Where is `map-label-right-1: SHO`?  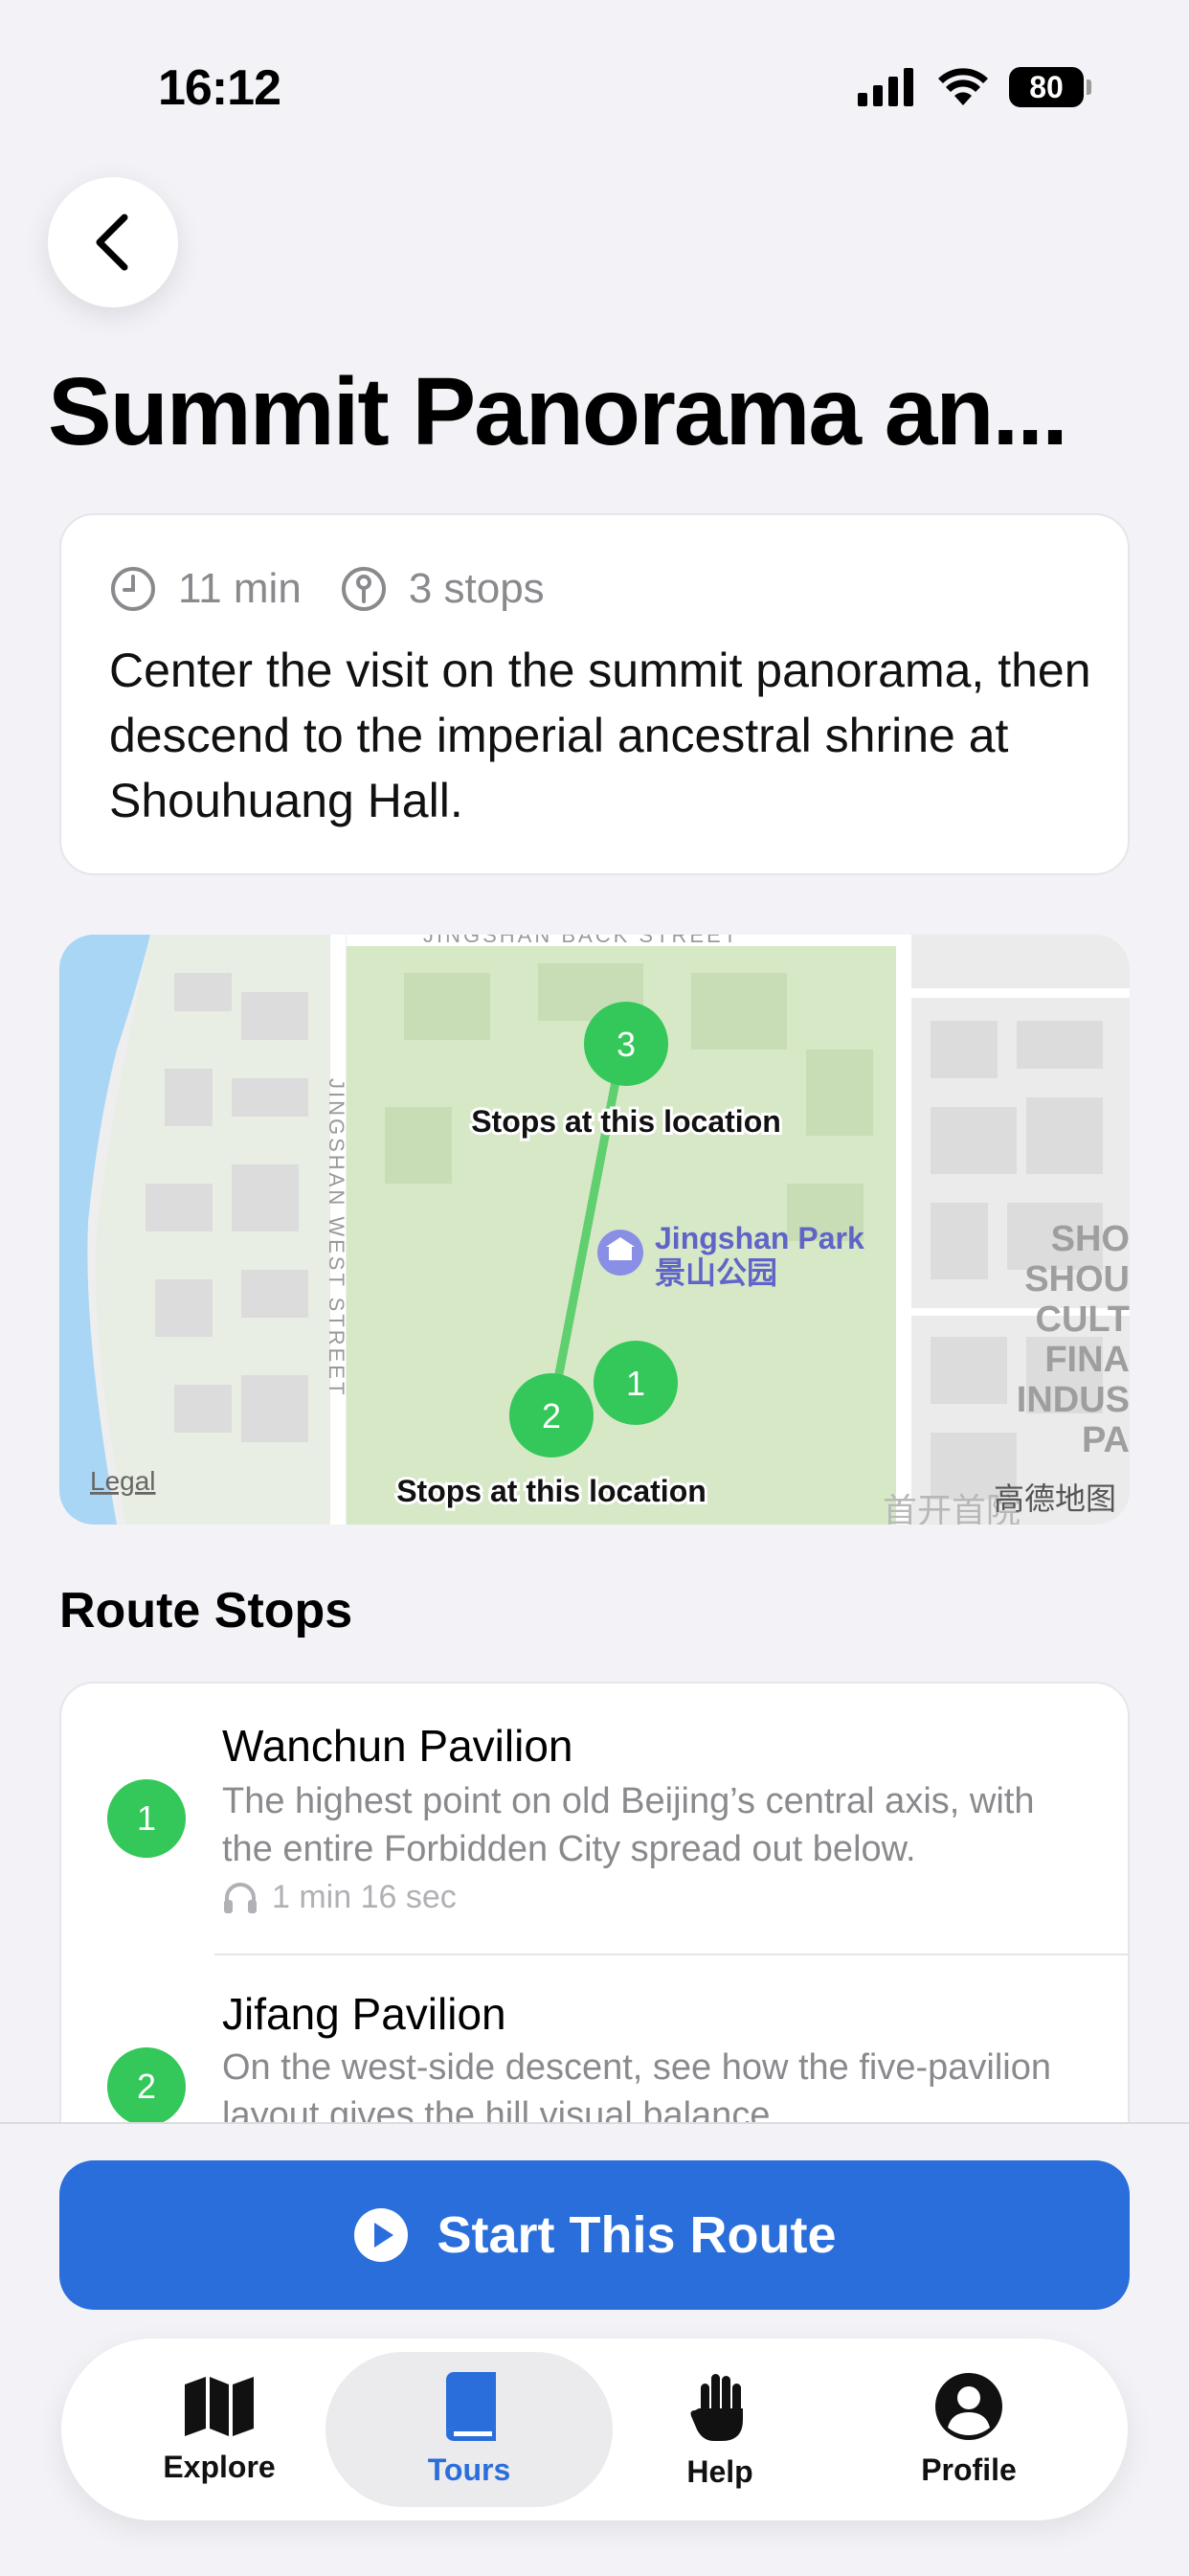
map-label-right-1: SHO is located at coordinates (1090, 1239).